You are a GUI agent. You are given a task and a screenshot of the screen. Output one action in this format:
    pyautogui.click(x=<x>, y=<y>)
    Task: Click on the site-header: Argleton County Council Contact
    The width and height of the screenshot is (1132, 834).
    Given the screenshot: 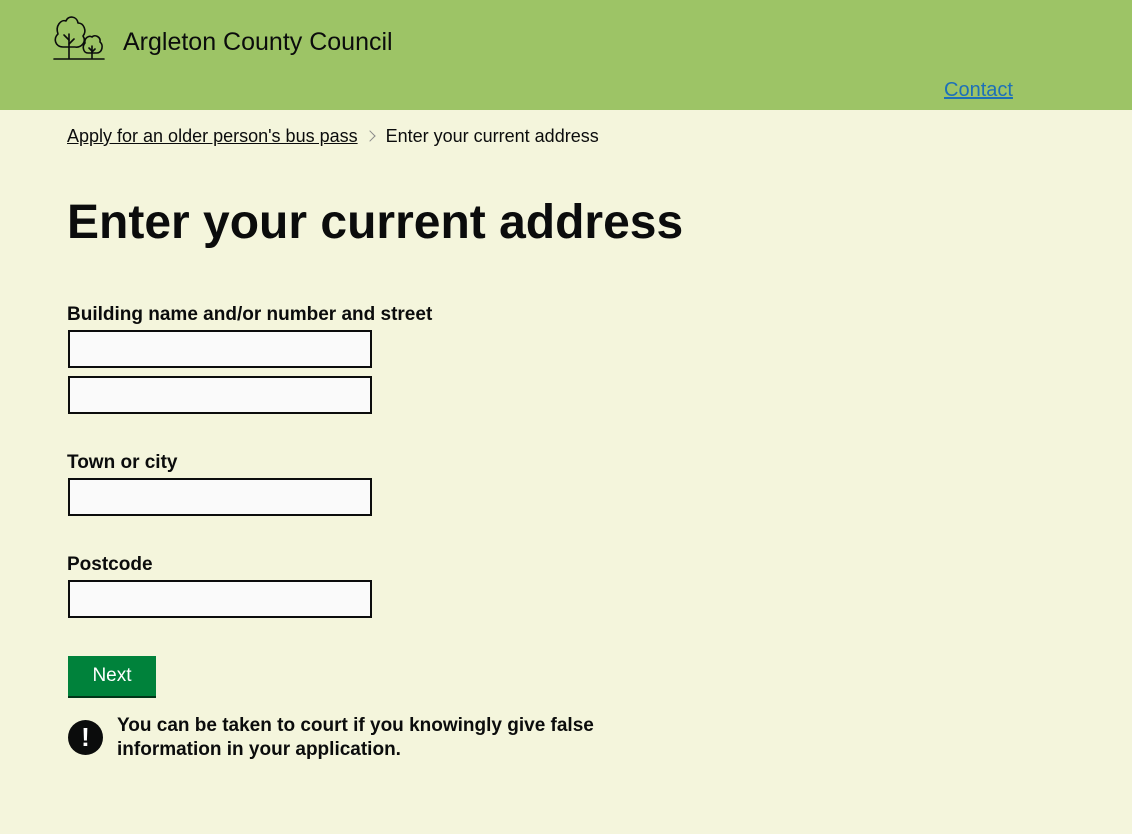 What is the action you would take?
    pyautogui.click(x=566, y=55)
    